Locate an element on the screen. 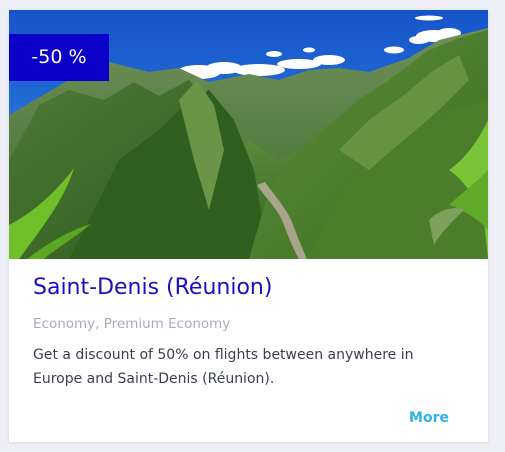 The width and height of the screenshot is (505, 452). discount-badge: -50 % is located at coordinates (59, 57).